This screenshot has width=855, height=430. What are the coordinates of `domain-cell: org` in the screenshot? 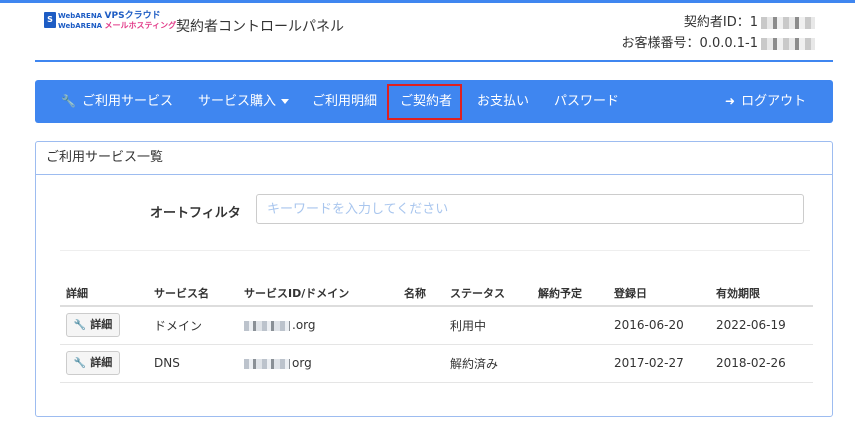 It's located at (318, 363).